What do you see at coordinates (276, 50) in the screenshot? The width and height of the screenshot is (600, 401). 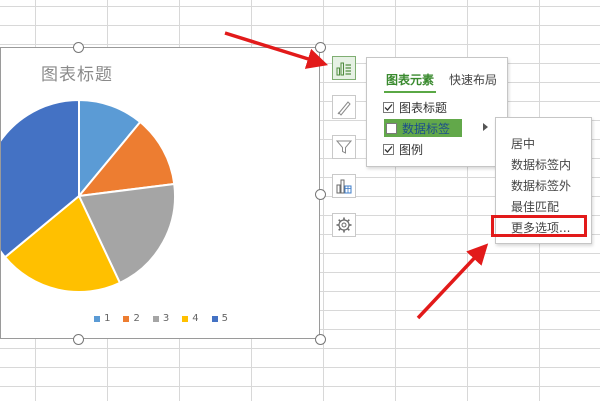 I see `annotation-arrow-top` at bounding box center [276, 50].